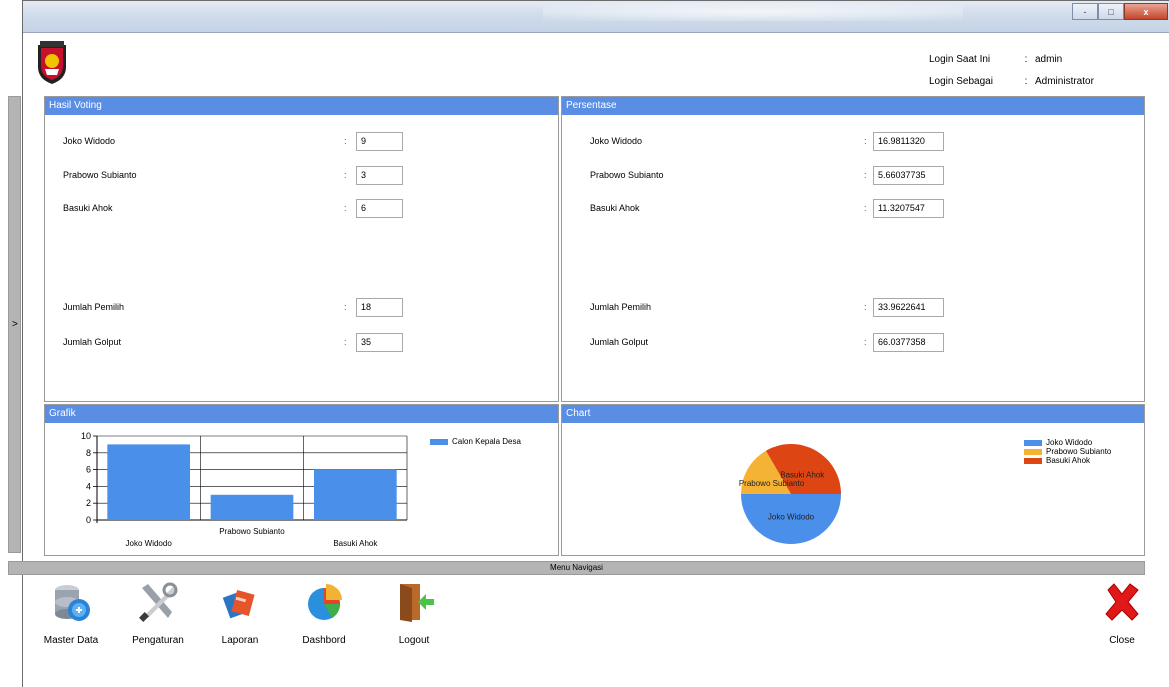  I want to click on y-tick-label: 0, so click(88, 520).